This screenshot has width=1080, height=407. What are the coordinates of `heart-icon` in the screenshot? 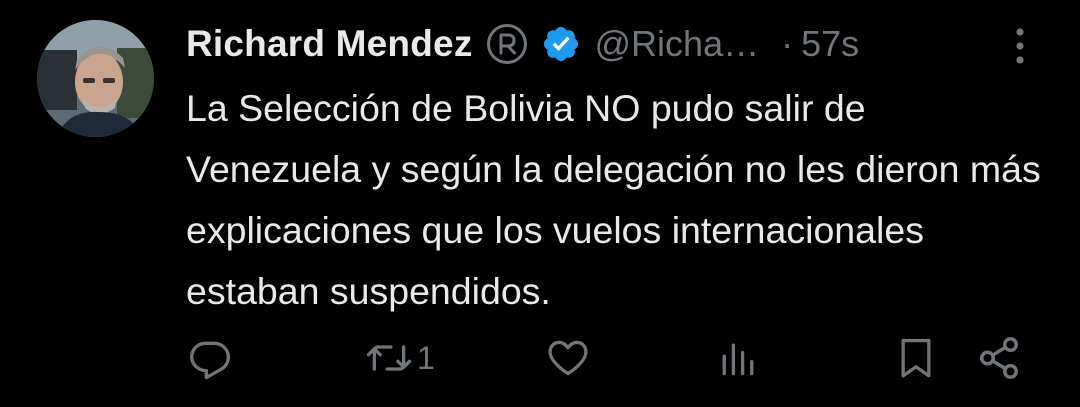 It's located at (568, 358).